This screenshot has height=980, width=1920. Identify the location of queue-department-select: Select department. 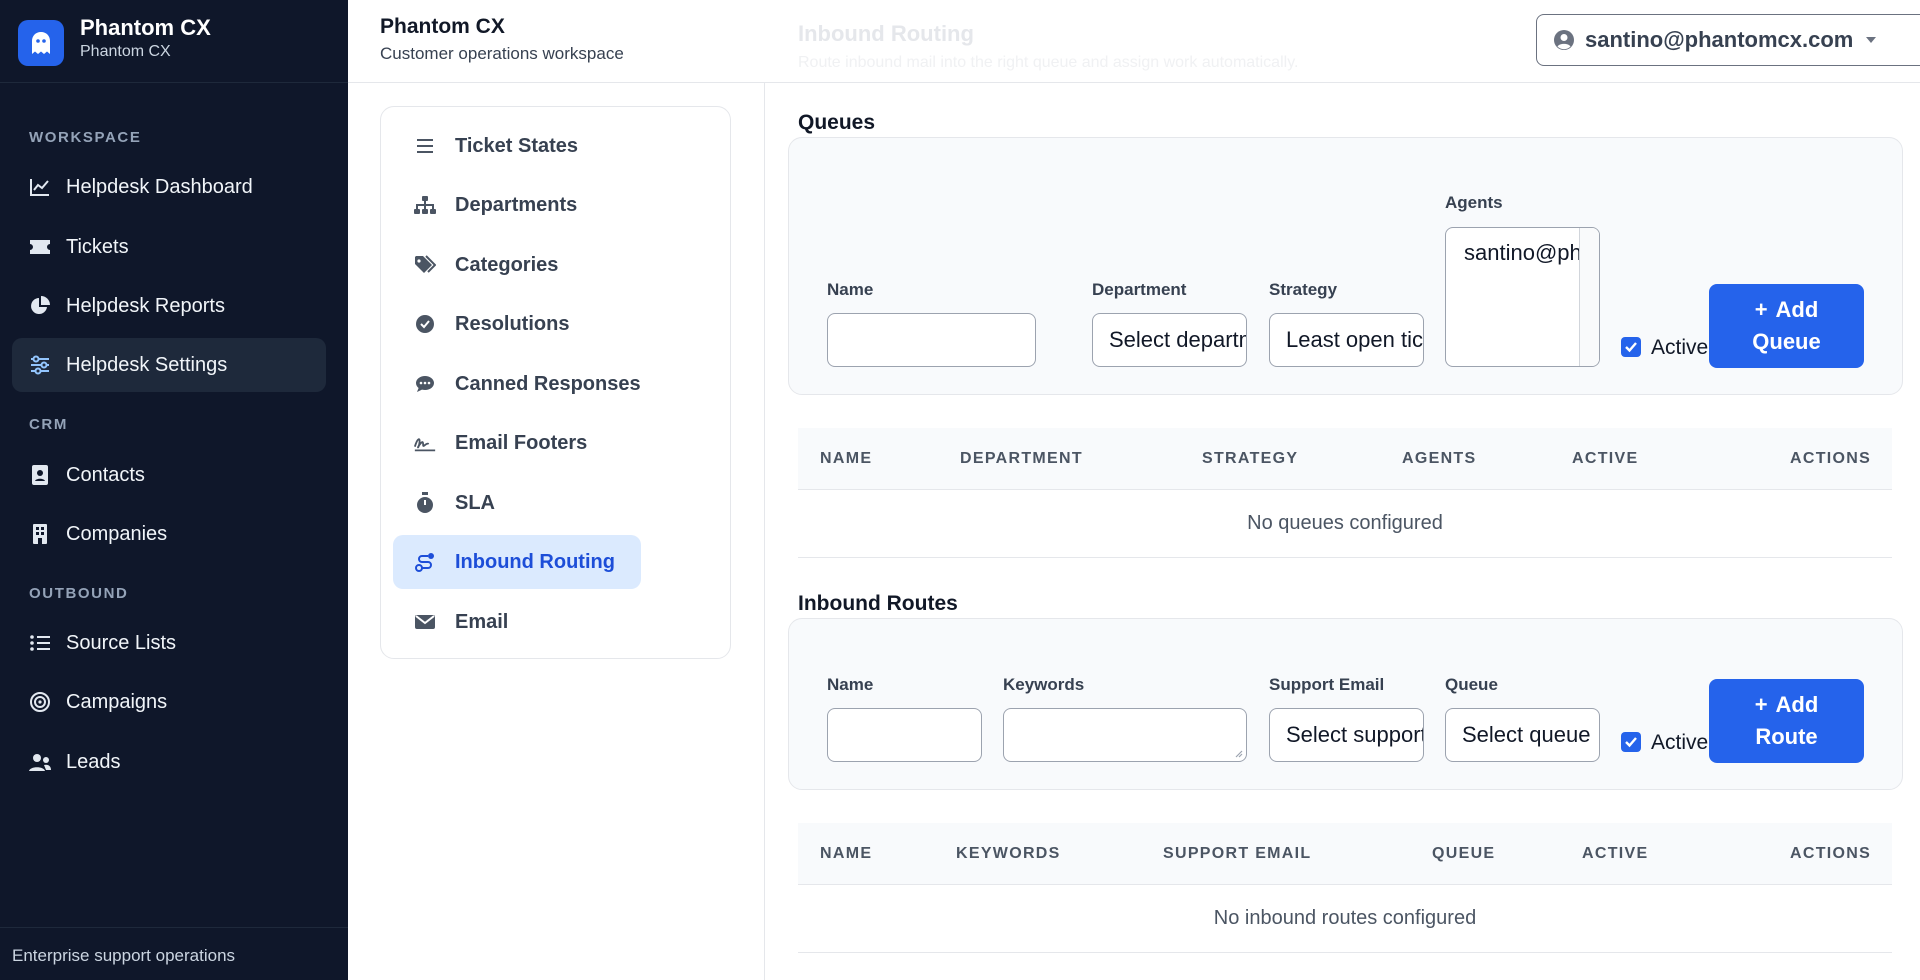
(1169, 340).